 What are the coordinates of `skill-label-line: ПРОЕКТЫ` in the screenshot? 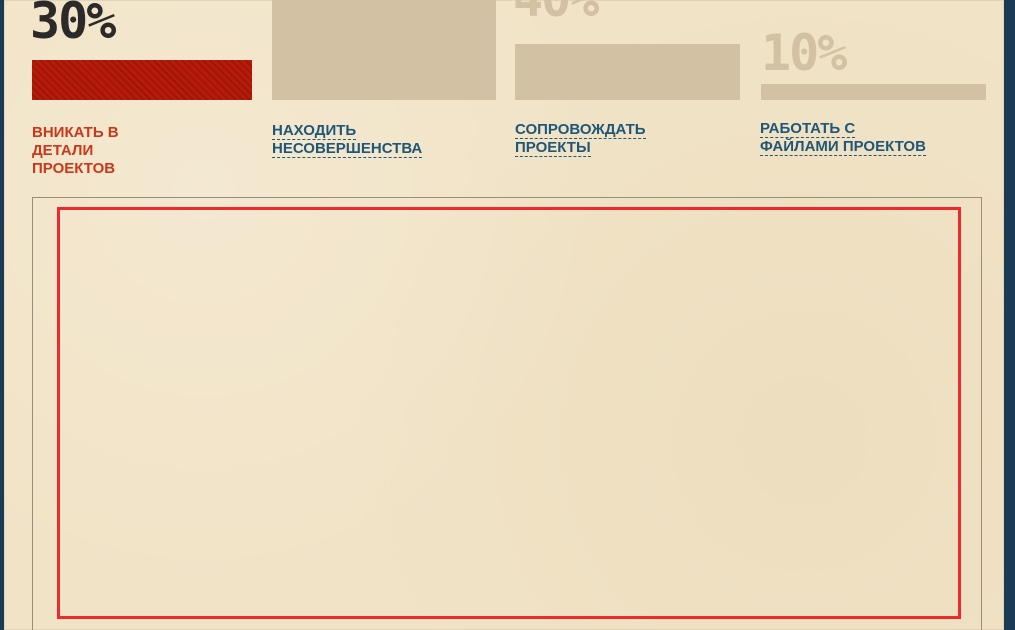 It's located at (553, 148).